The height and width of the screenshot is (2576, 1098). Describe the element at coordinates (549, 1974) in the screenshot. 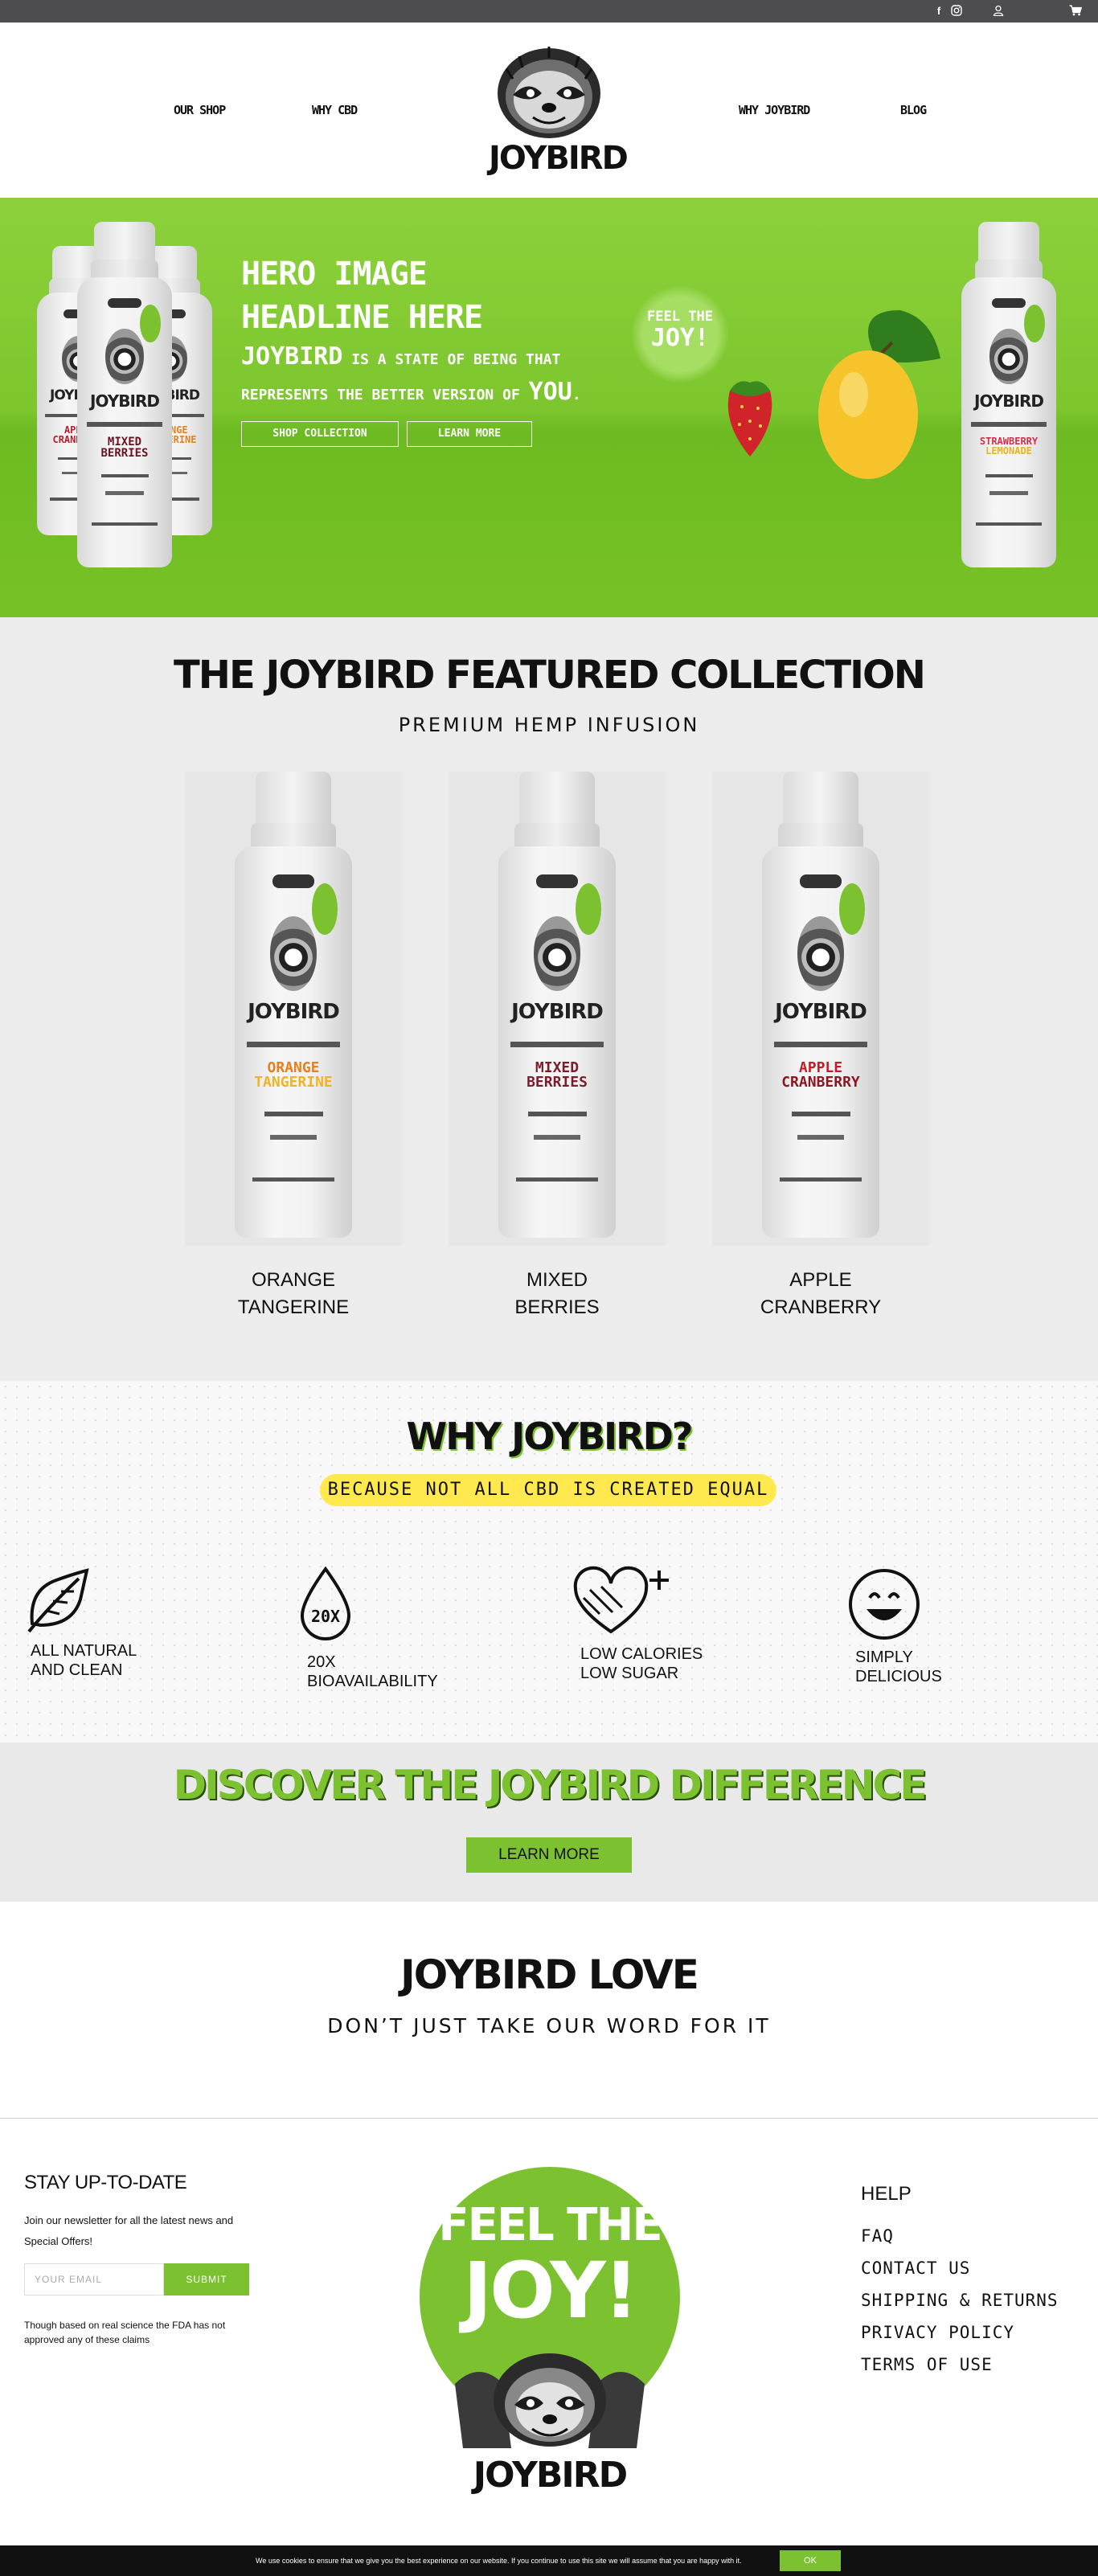

I see `love-title: JOYBIRD LOVE` at that location.